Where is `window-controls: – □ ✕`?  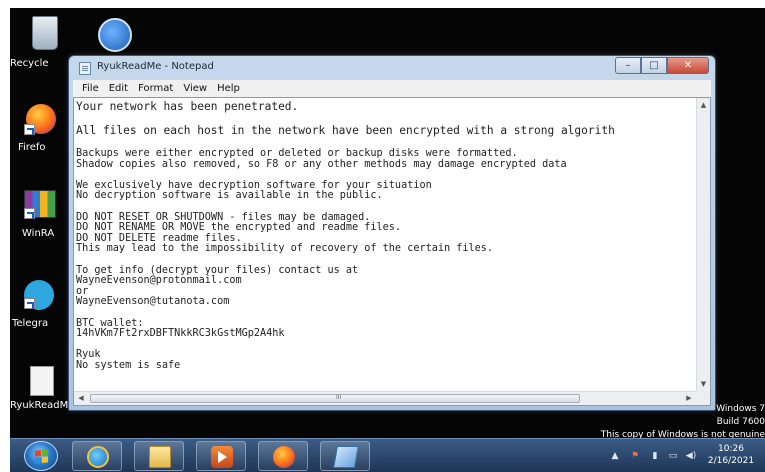 window-controls: – □ ✕ is located at coordinates (662, 65).